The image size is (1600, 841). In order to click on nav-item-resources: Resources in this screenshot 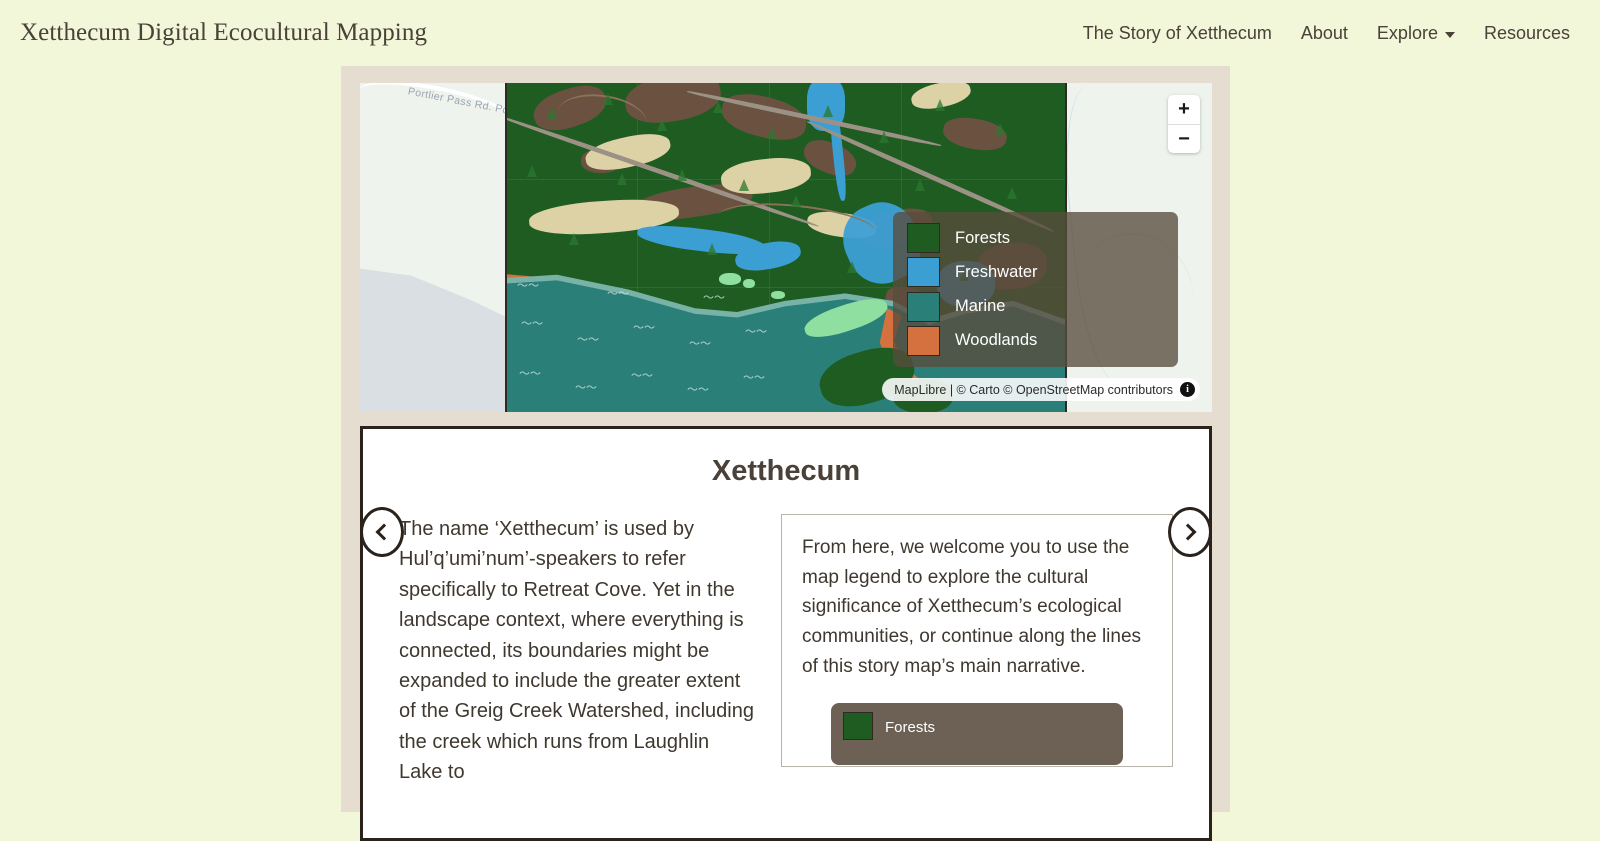, I will do `click(1527, 33)`.